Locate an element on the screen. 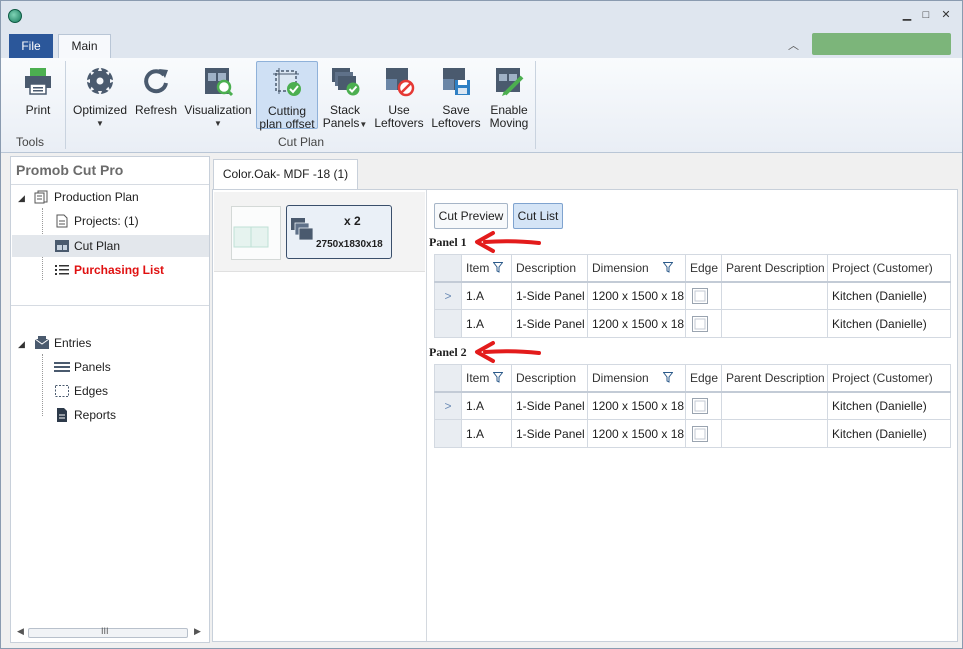  ribbon-tab-bar: File Main ︿ is located at coordinates (481, 44).